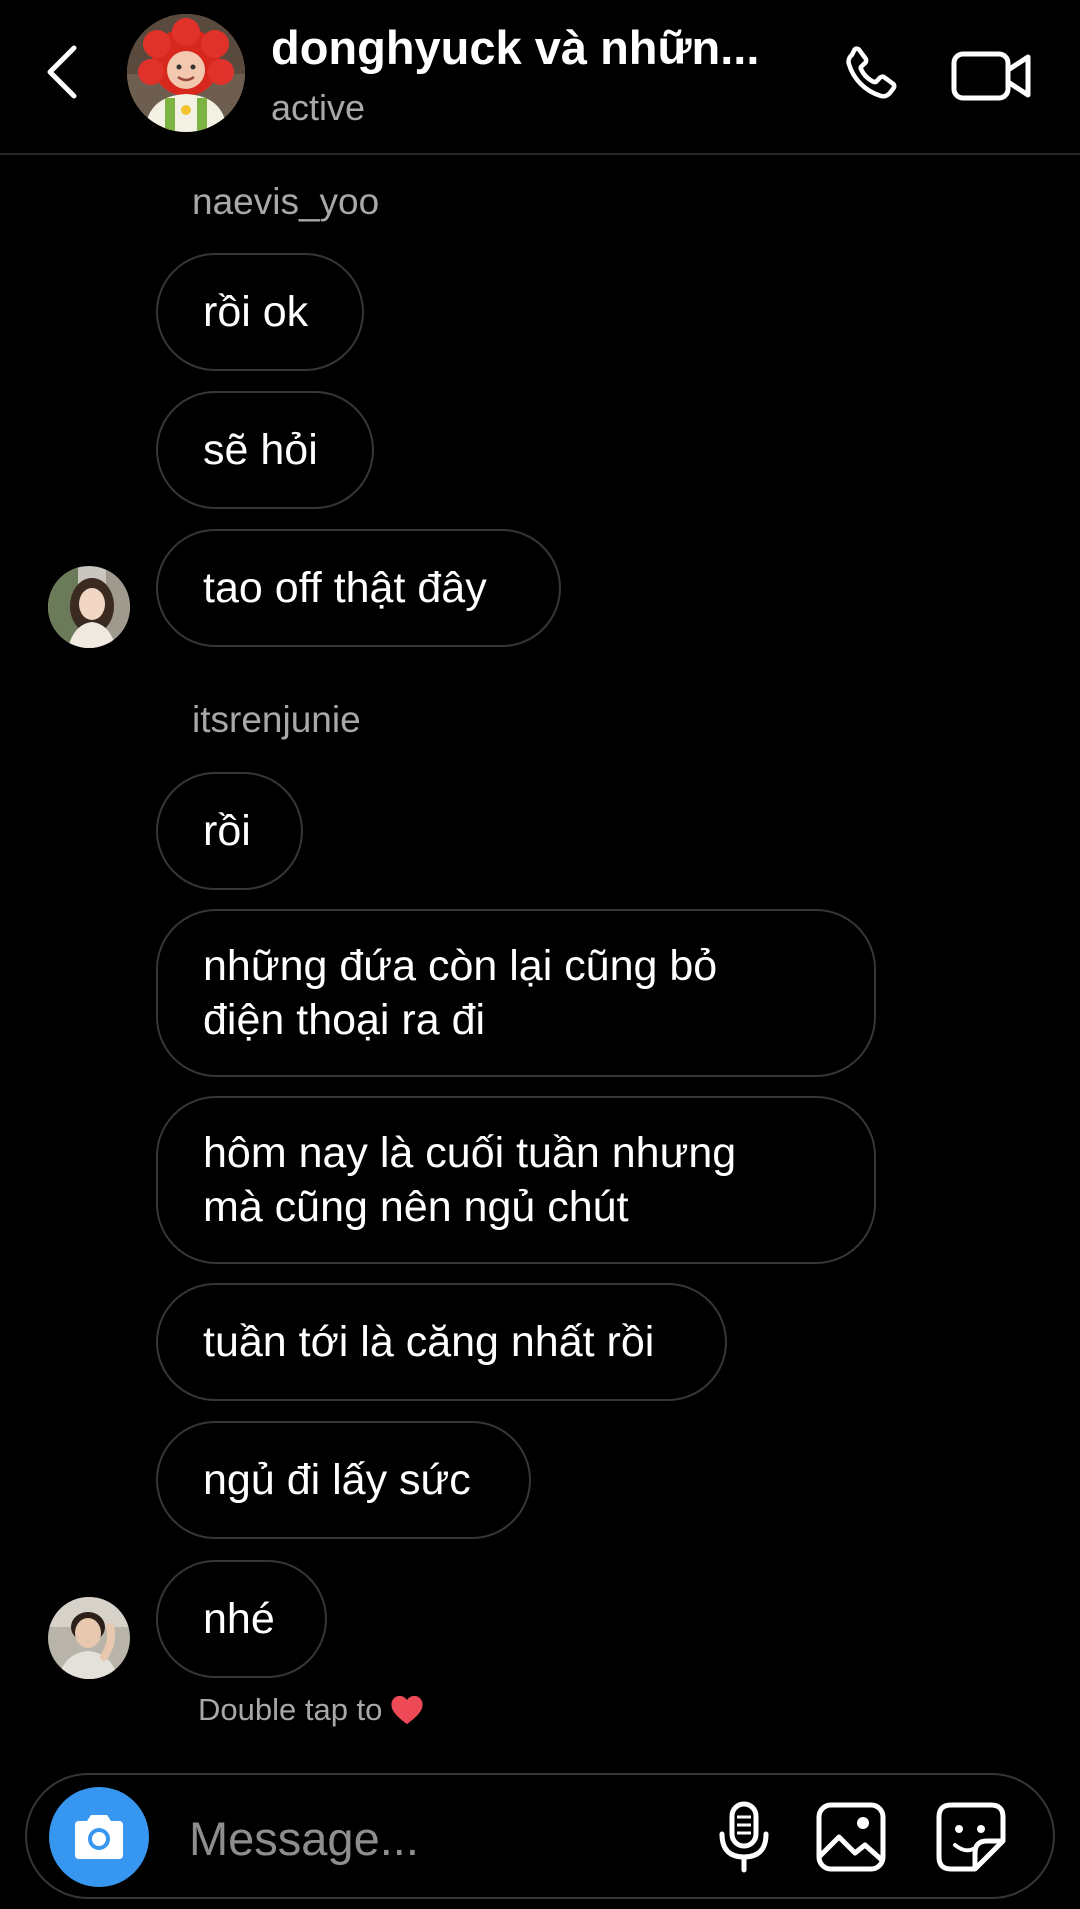 Image resolution: width=1080 pixels, height=1909 pixels. What do you see at coordinates (407, 1710) in the screenshot?
I see `heart-icon` at bounding box center [407, 1710].